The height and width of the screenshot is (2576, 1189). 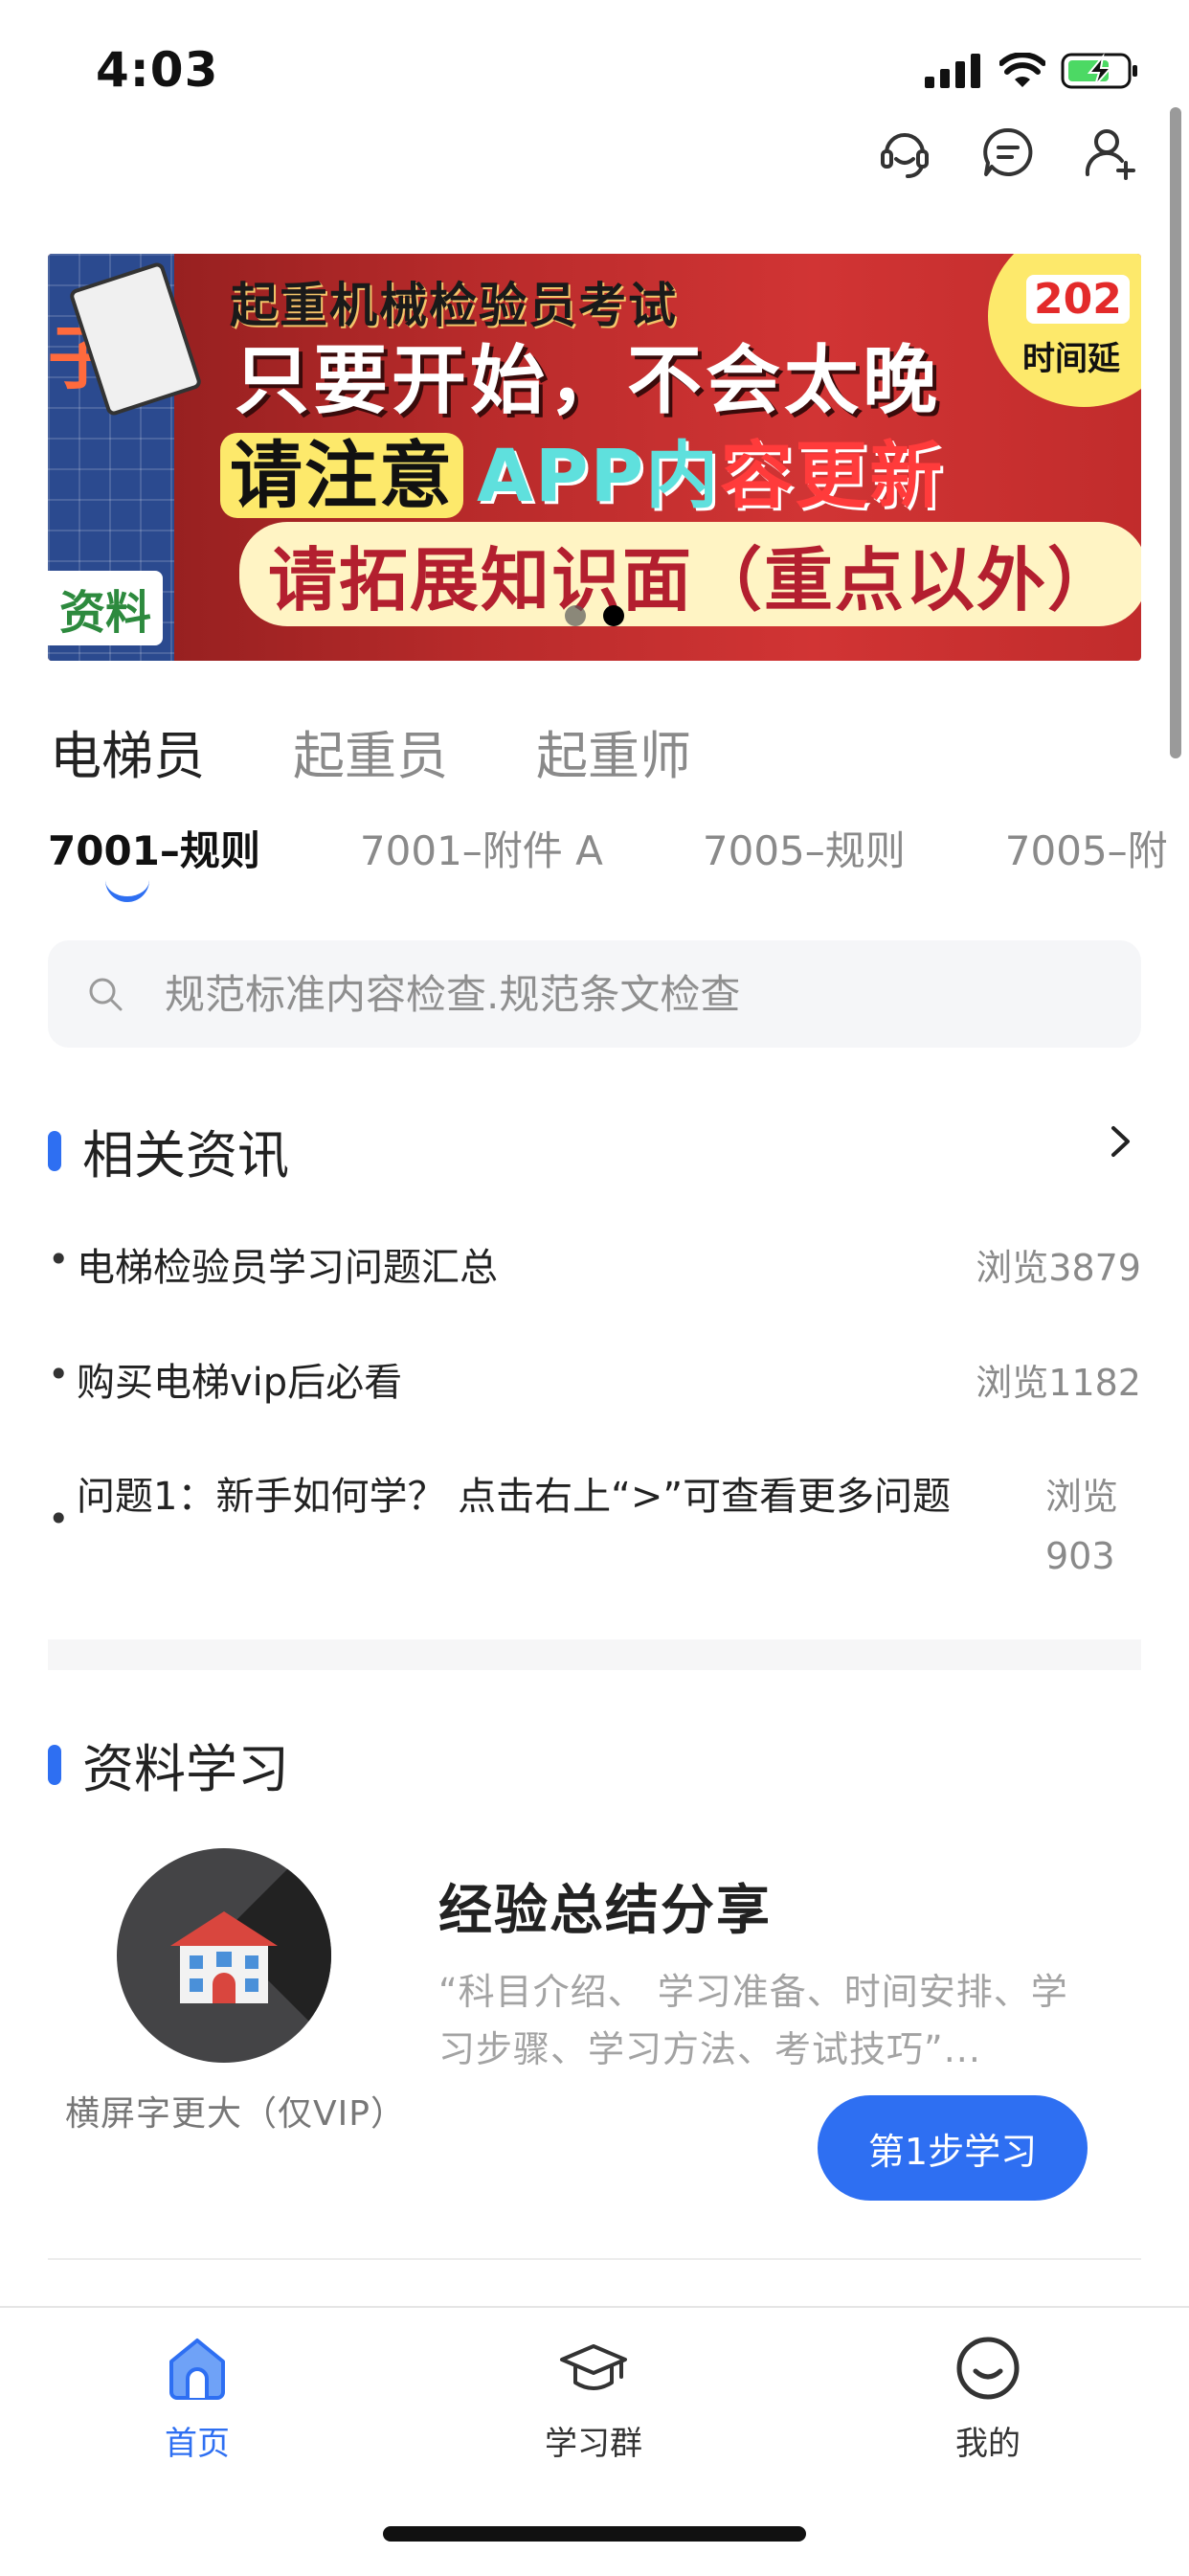 I want to click on banner-notice-app: APP内, so click(x=599, y=475).